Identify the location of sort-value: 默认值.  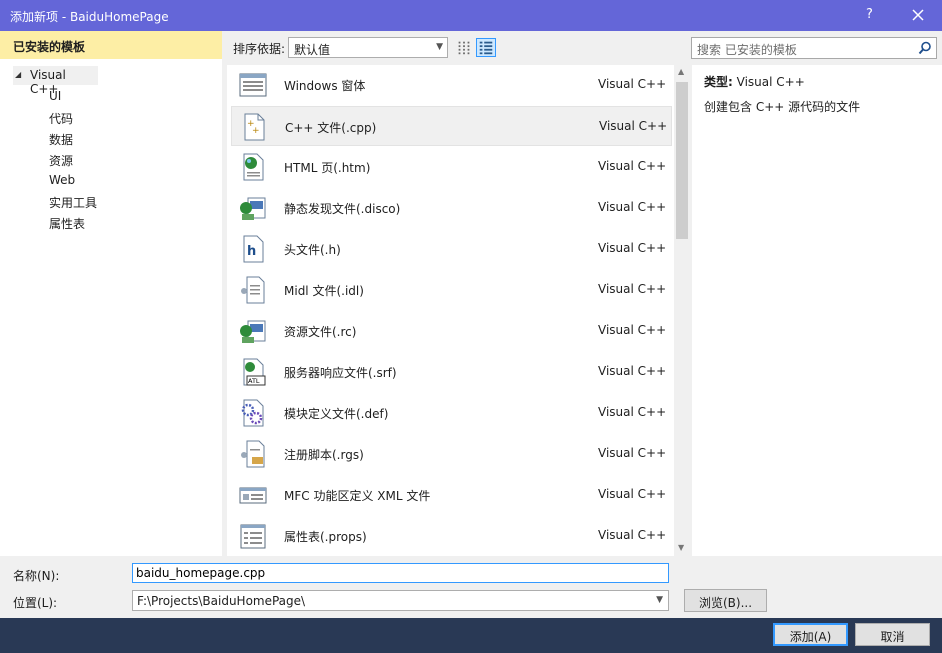
(312, 50).